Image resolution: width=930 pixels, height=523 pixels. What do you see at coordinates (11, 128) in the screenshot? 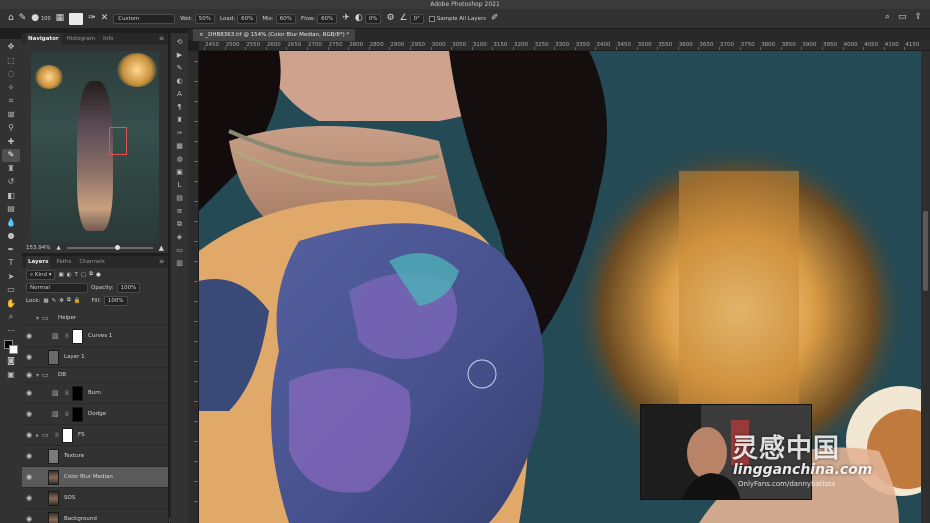
I see `eyedropper-tool-icon: ⚲` at bounding box center [11, 128].